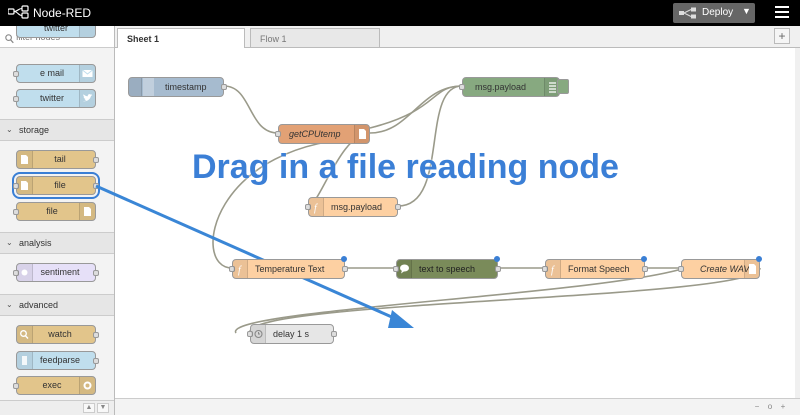 This screenshot has height=415, width=800. Describe the element at coordinates (135, 87) in the screenshot. I see `inject-button-icon` at that location.